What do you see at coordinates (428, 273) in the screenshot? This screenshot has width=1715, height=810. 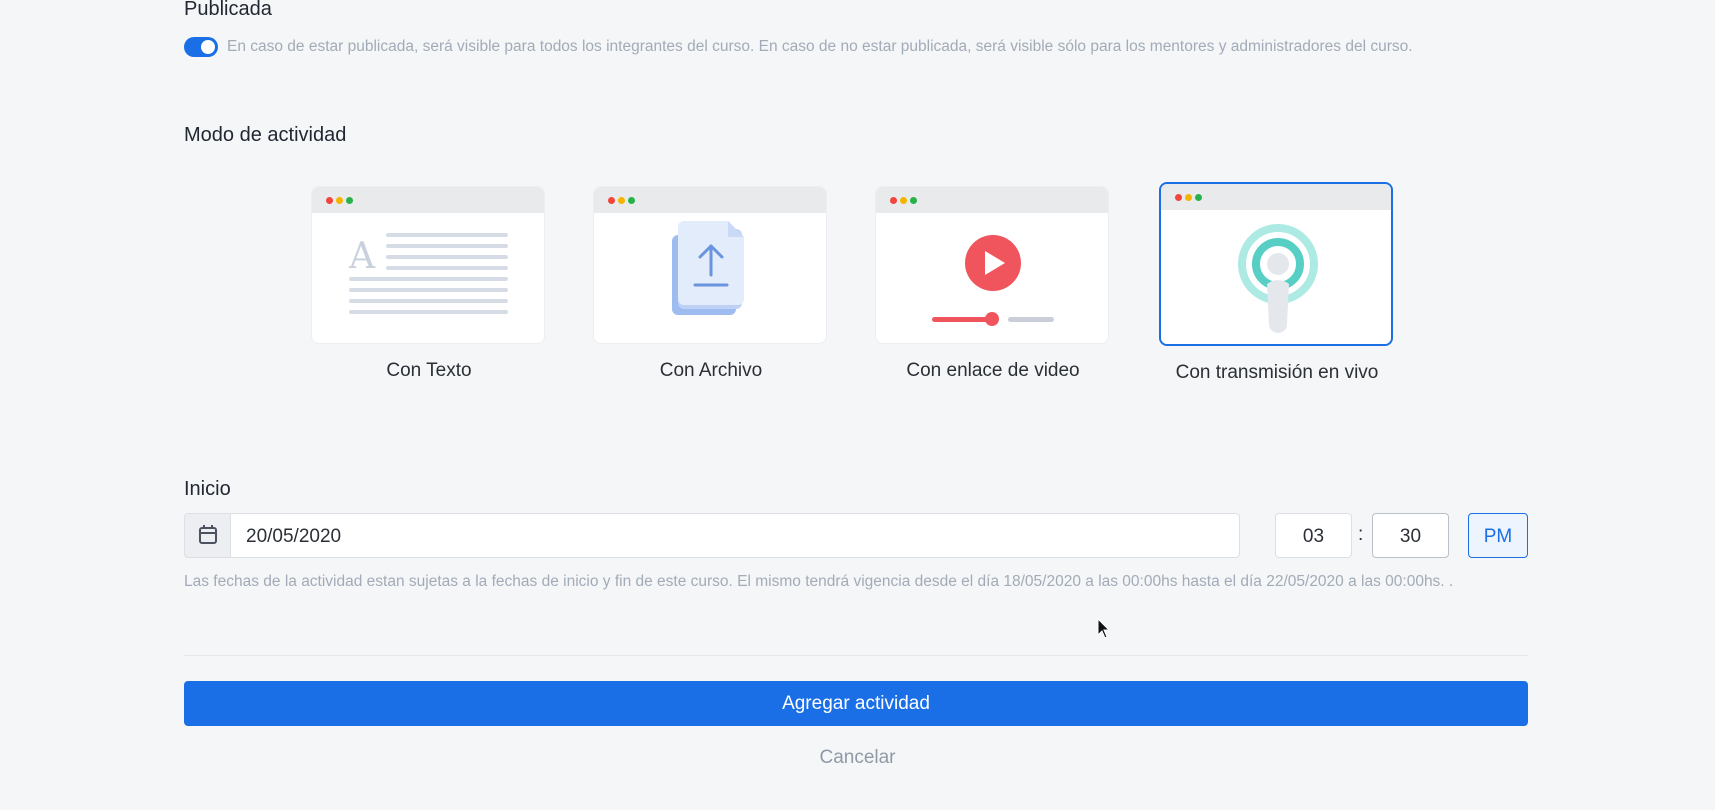 I see `text-document-icon: A` at bounding box center [428, 273].